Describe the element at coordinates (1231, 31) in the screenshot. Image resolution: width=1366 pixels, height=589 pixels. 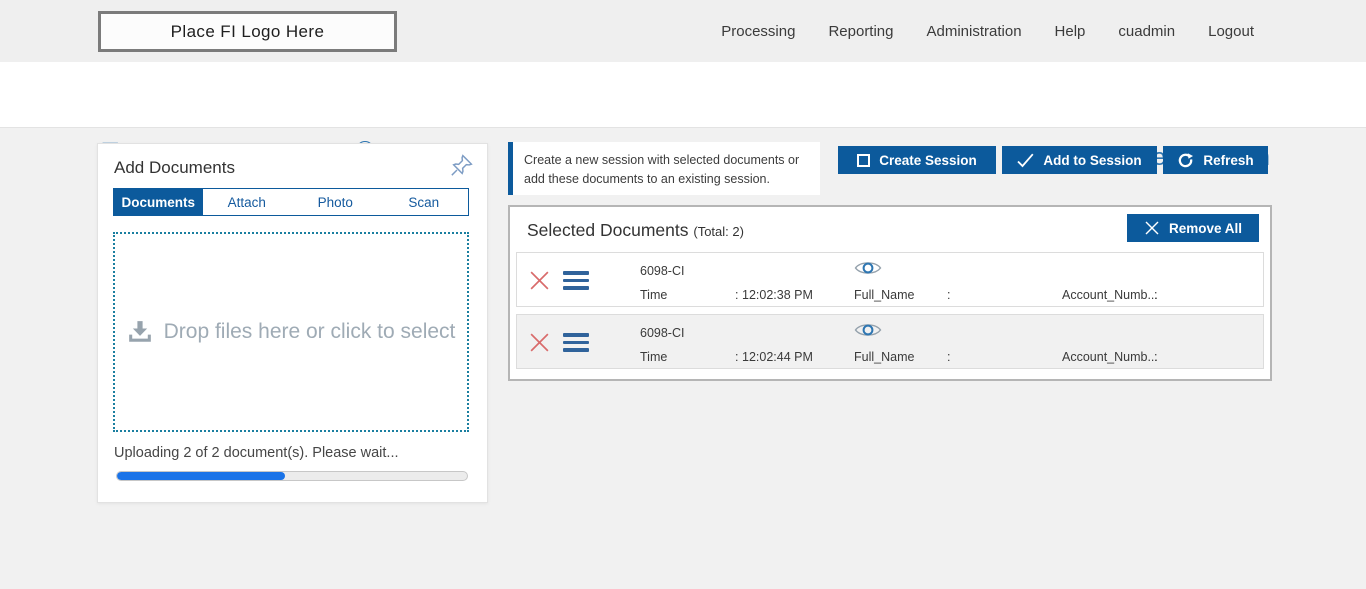
I see `nav-logout: Logout` at that location.